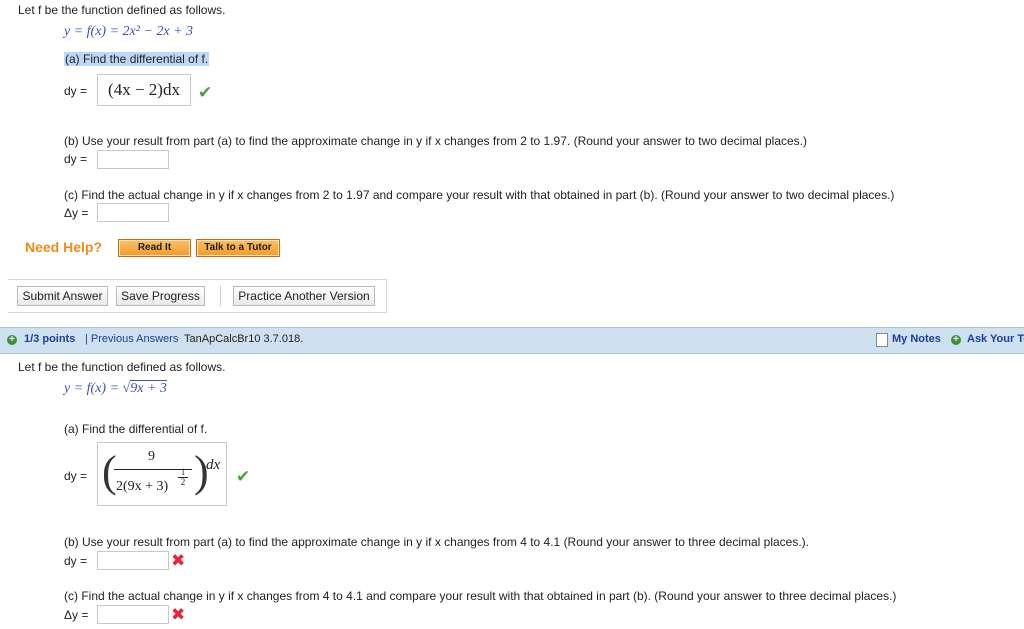  What do you see at coordinates (160, 296) in the screenshot?
I see `save-progress-button: Save Progress` at bounding box center [160, 296].